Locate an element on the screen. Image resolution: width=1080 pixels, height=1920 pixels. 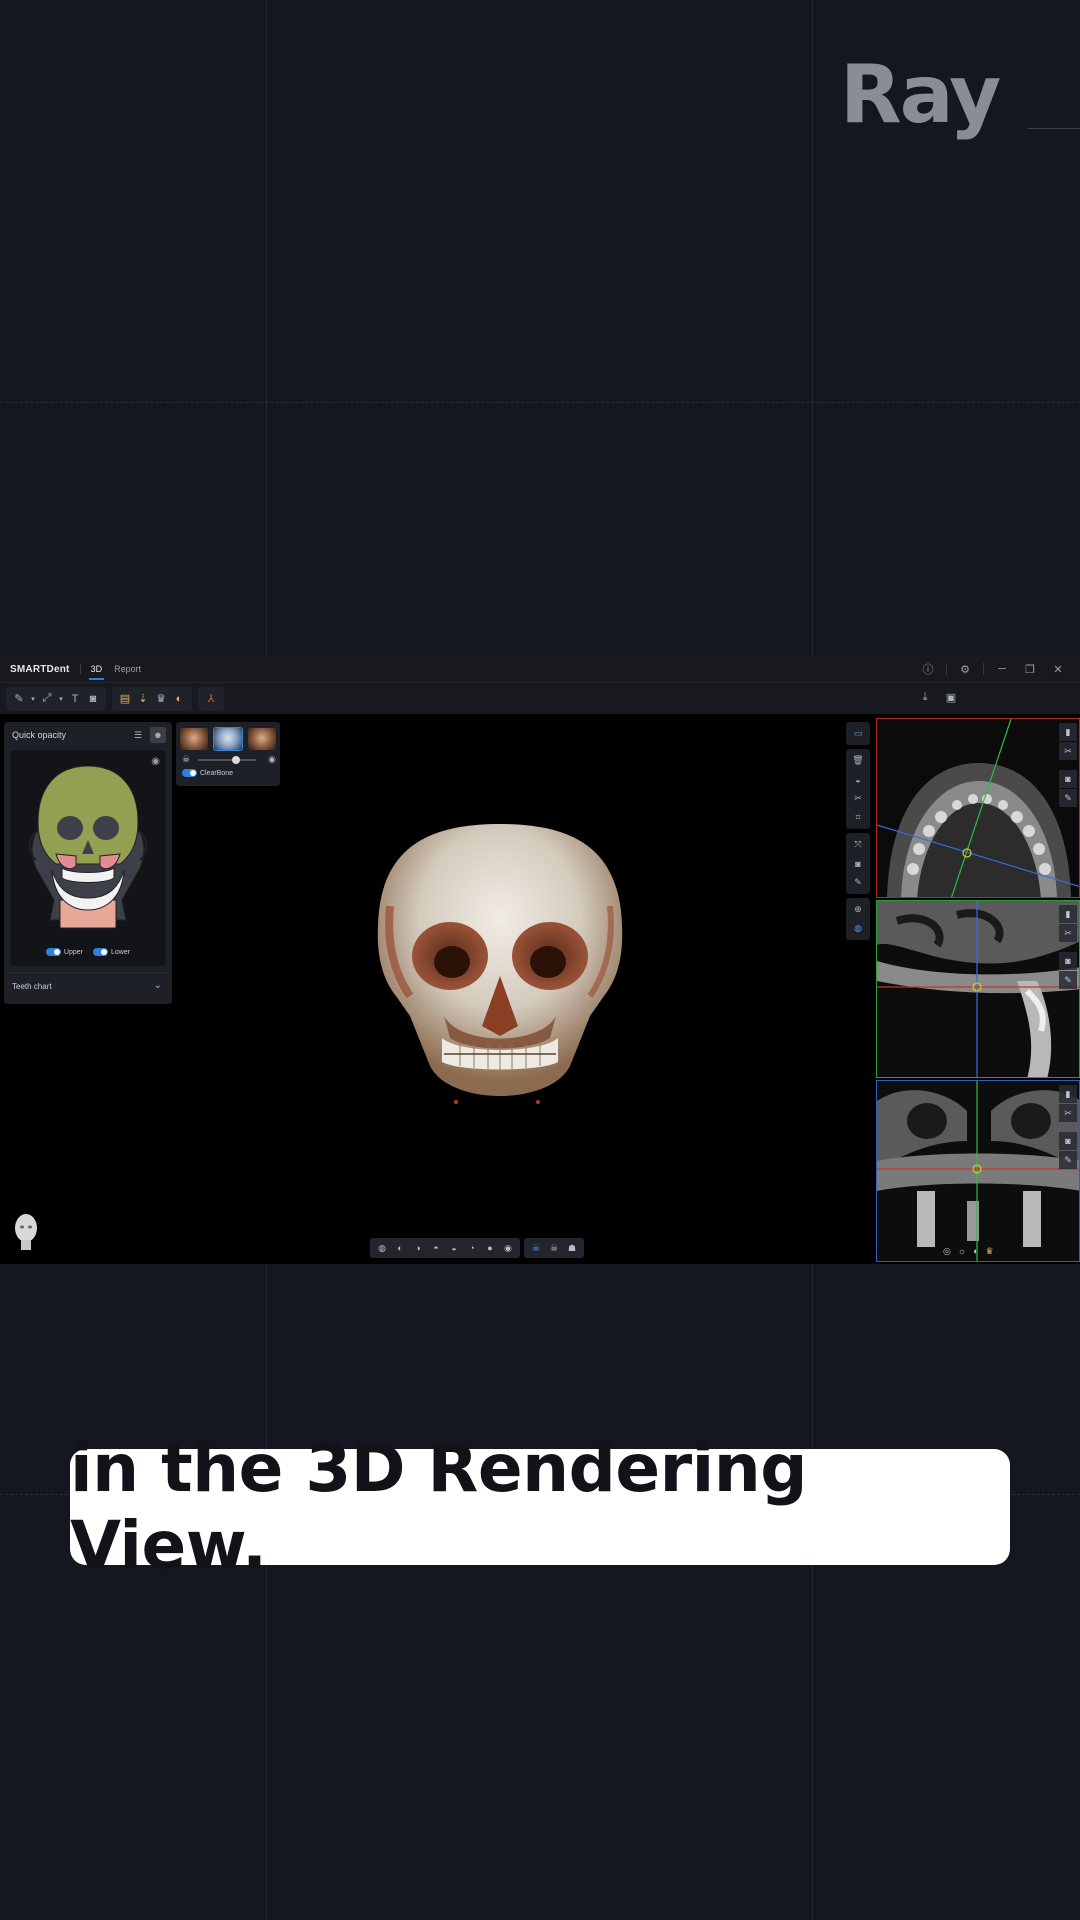
close-button: ✕ is located at coordinates (1058, 669).